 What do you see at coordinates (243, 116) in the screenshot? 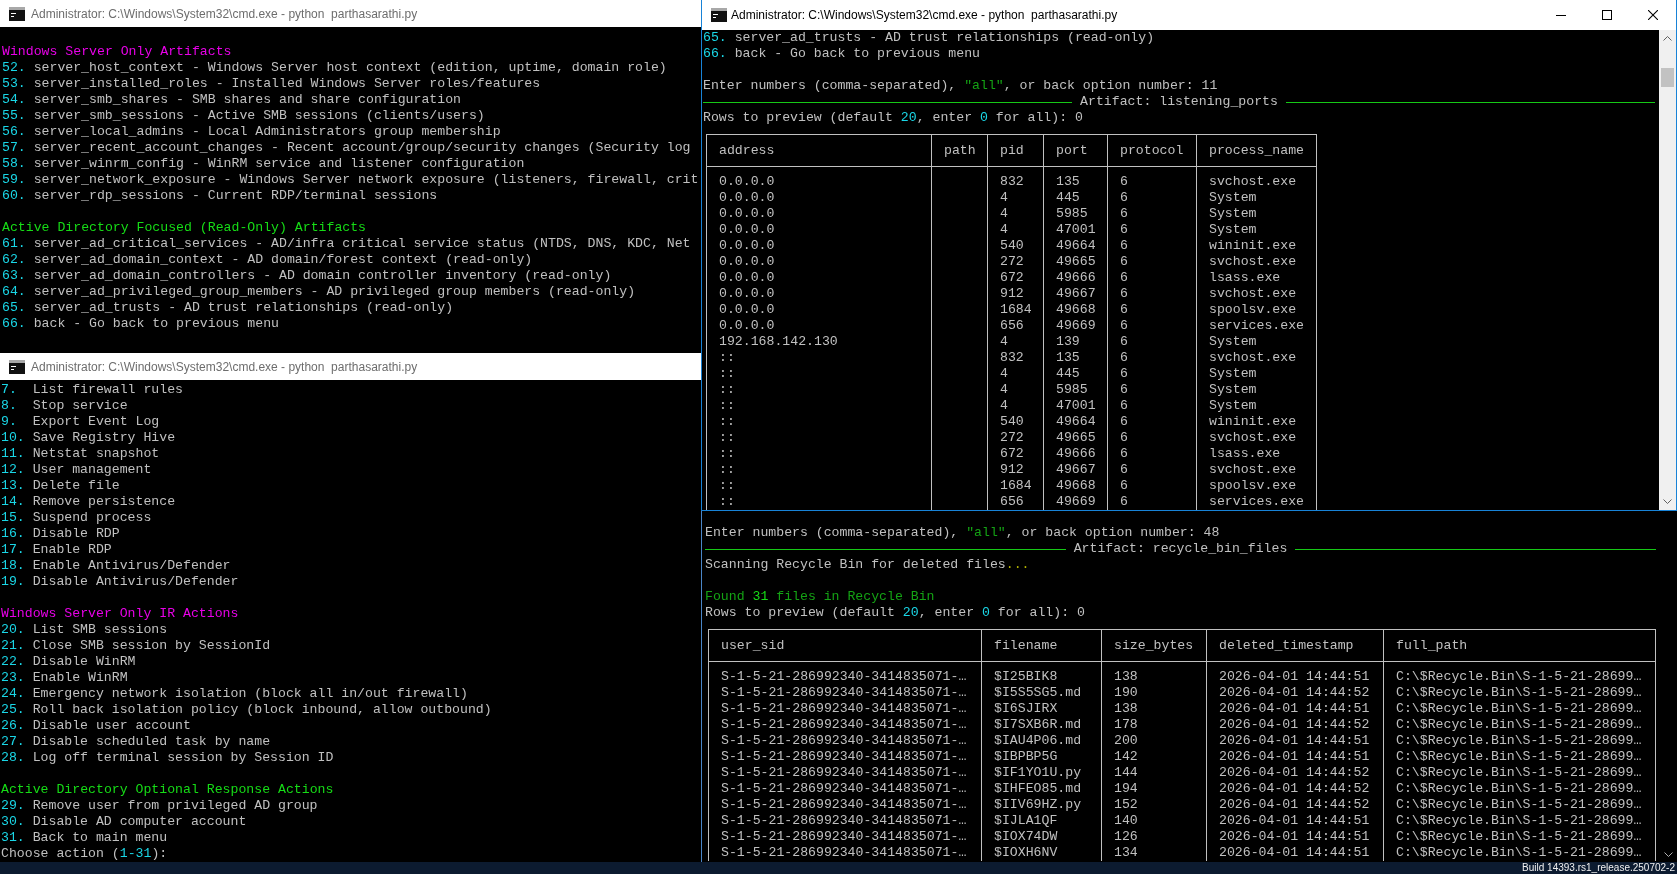
I see `menu-option: 55. server_smb_sessions - Active SMB sessions (clients/users)` at bounding box center [243, 116].